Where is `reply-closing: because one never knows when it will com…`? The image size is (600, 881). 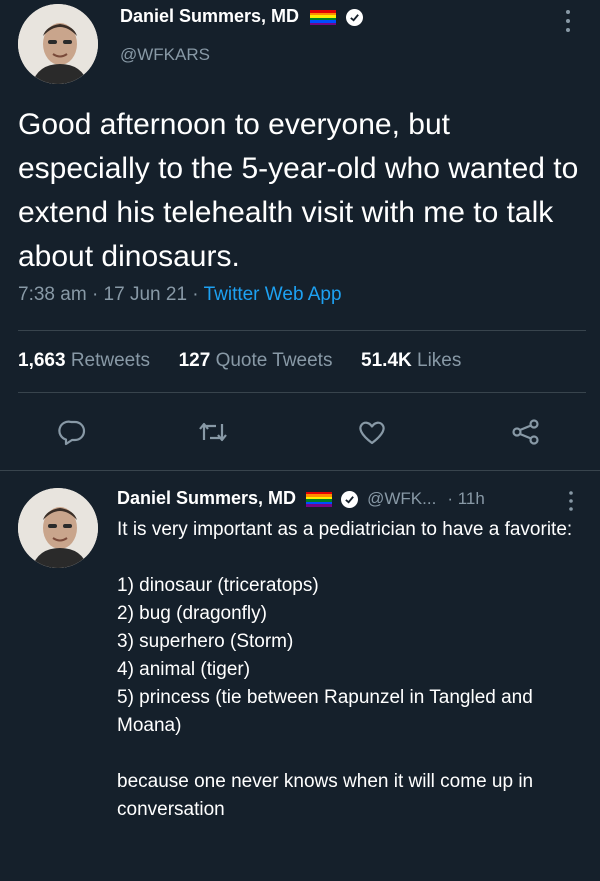 reply-closing: because one never knows when it will com… is located at coordinates (325, 795).